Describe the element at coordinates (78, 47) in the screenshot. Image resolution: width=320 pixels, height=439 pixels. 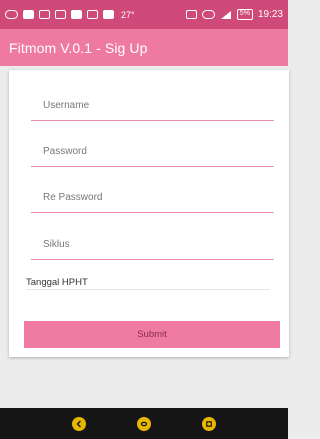
I see `app-title: Fitmom V.0.1 - Sig Up` at that location.